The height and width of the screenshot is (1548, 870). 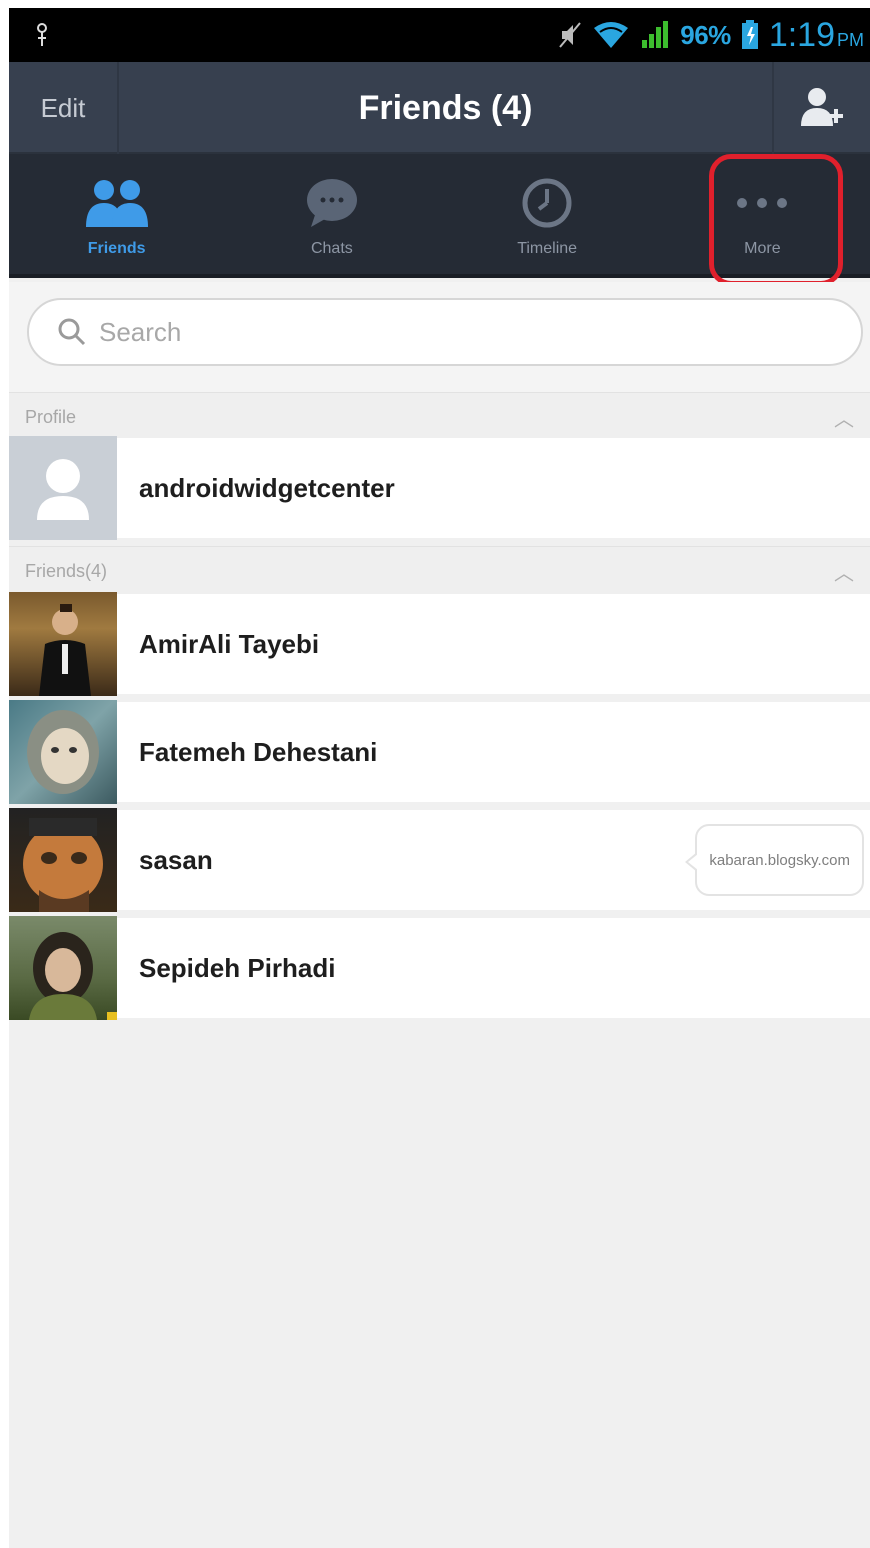 I want to click on tab-friends: Friends, so click(x=116, y=214).